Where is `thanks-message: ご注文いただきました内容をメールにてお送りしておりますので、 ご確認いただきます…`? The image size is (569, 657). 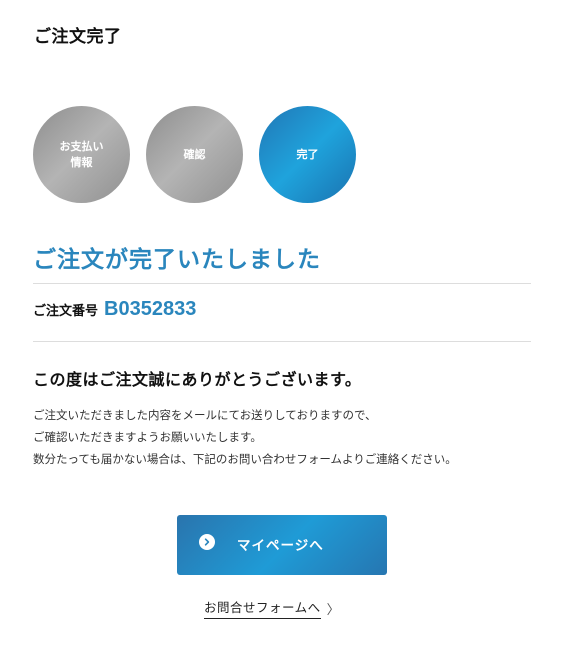
thanks-message: ご注文いただきました内容をメールにてお送りしておりますので、 ご確認いただきます… is located at coordinates (245, 437).